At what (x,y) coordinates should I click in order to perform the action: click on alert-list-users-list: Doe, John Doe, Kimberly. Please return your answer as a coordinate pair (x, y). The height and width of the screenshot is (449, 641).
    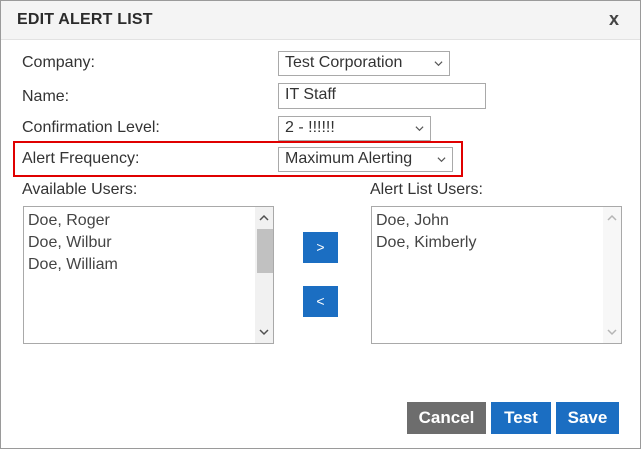
    Looking at the image, I should click on (496, 275).